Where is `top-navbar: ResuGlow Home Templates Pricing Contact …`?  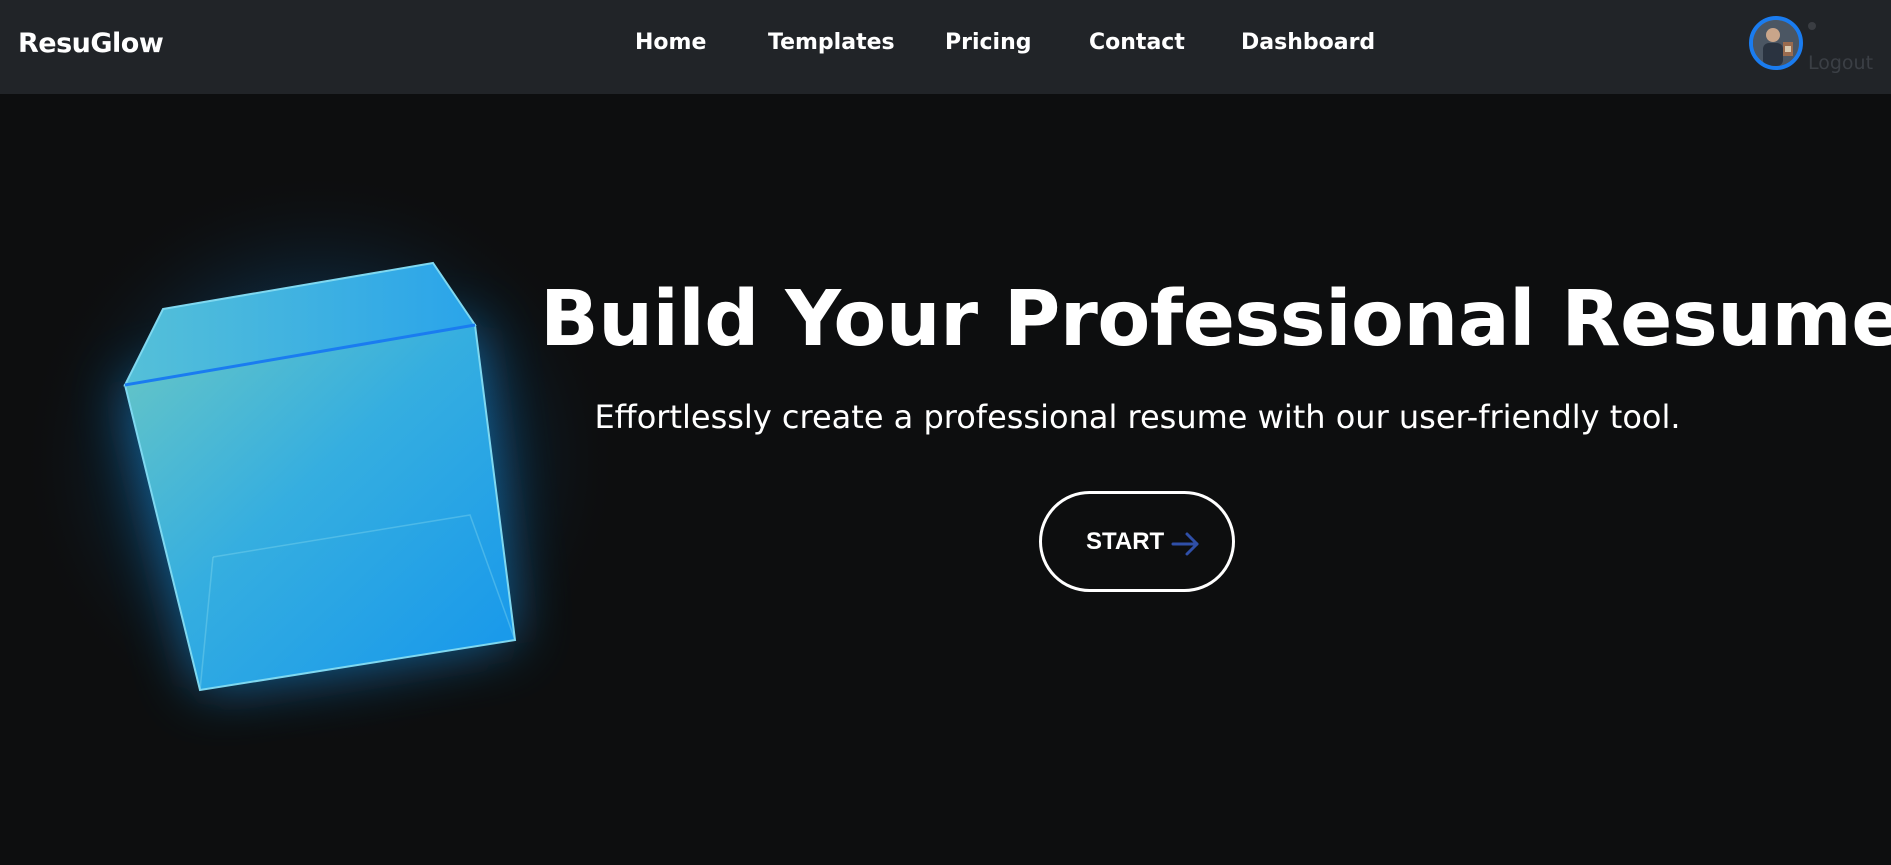 top-navbar: ResuGlow Home Templates Pricing Contact … is located at coordinates (945, 47).